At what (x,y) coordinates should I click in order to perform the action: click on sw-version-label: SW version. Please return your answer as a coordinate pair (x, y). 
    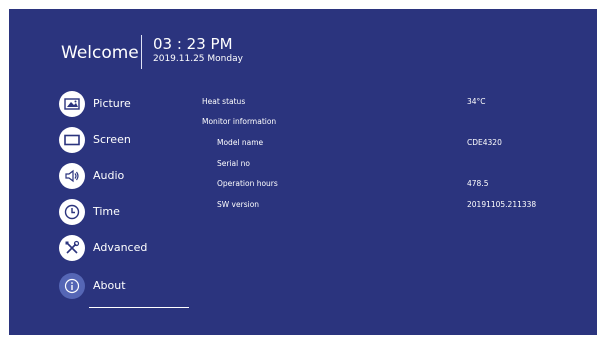
    Looking at the image, I should click on (238, 204).